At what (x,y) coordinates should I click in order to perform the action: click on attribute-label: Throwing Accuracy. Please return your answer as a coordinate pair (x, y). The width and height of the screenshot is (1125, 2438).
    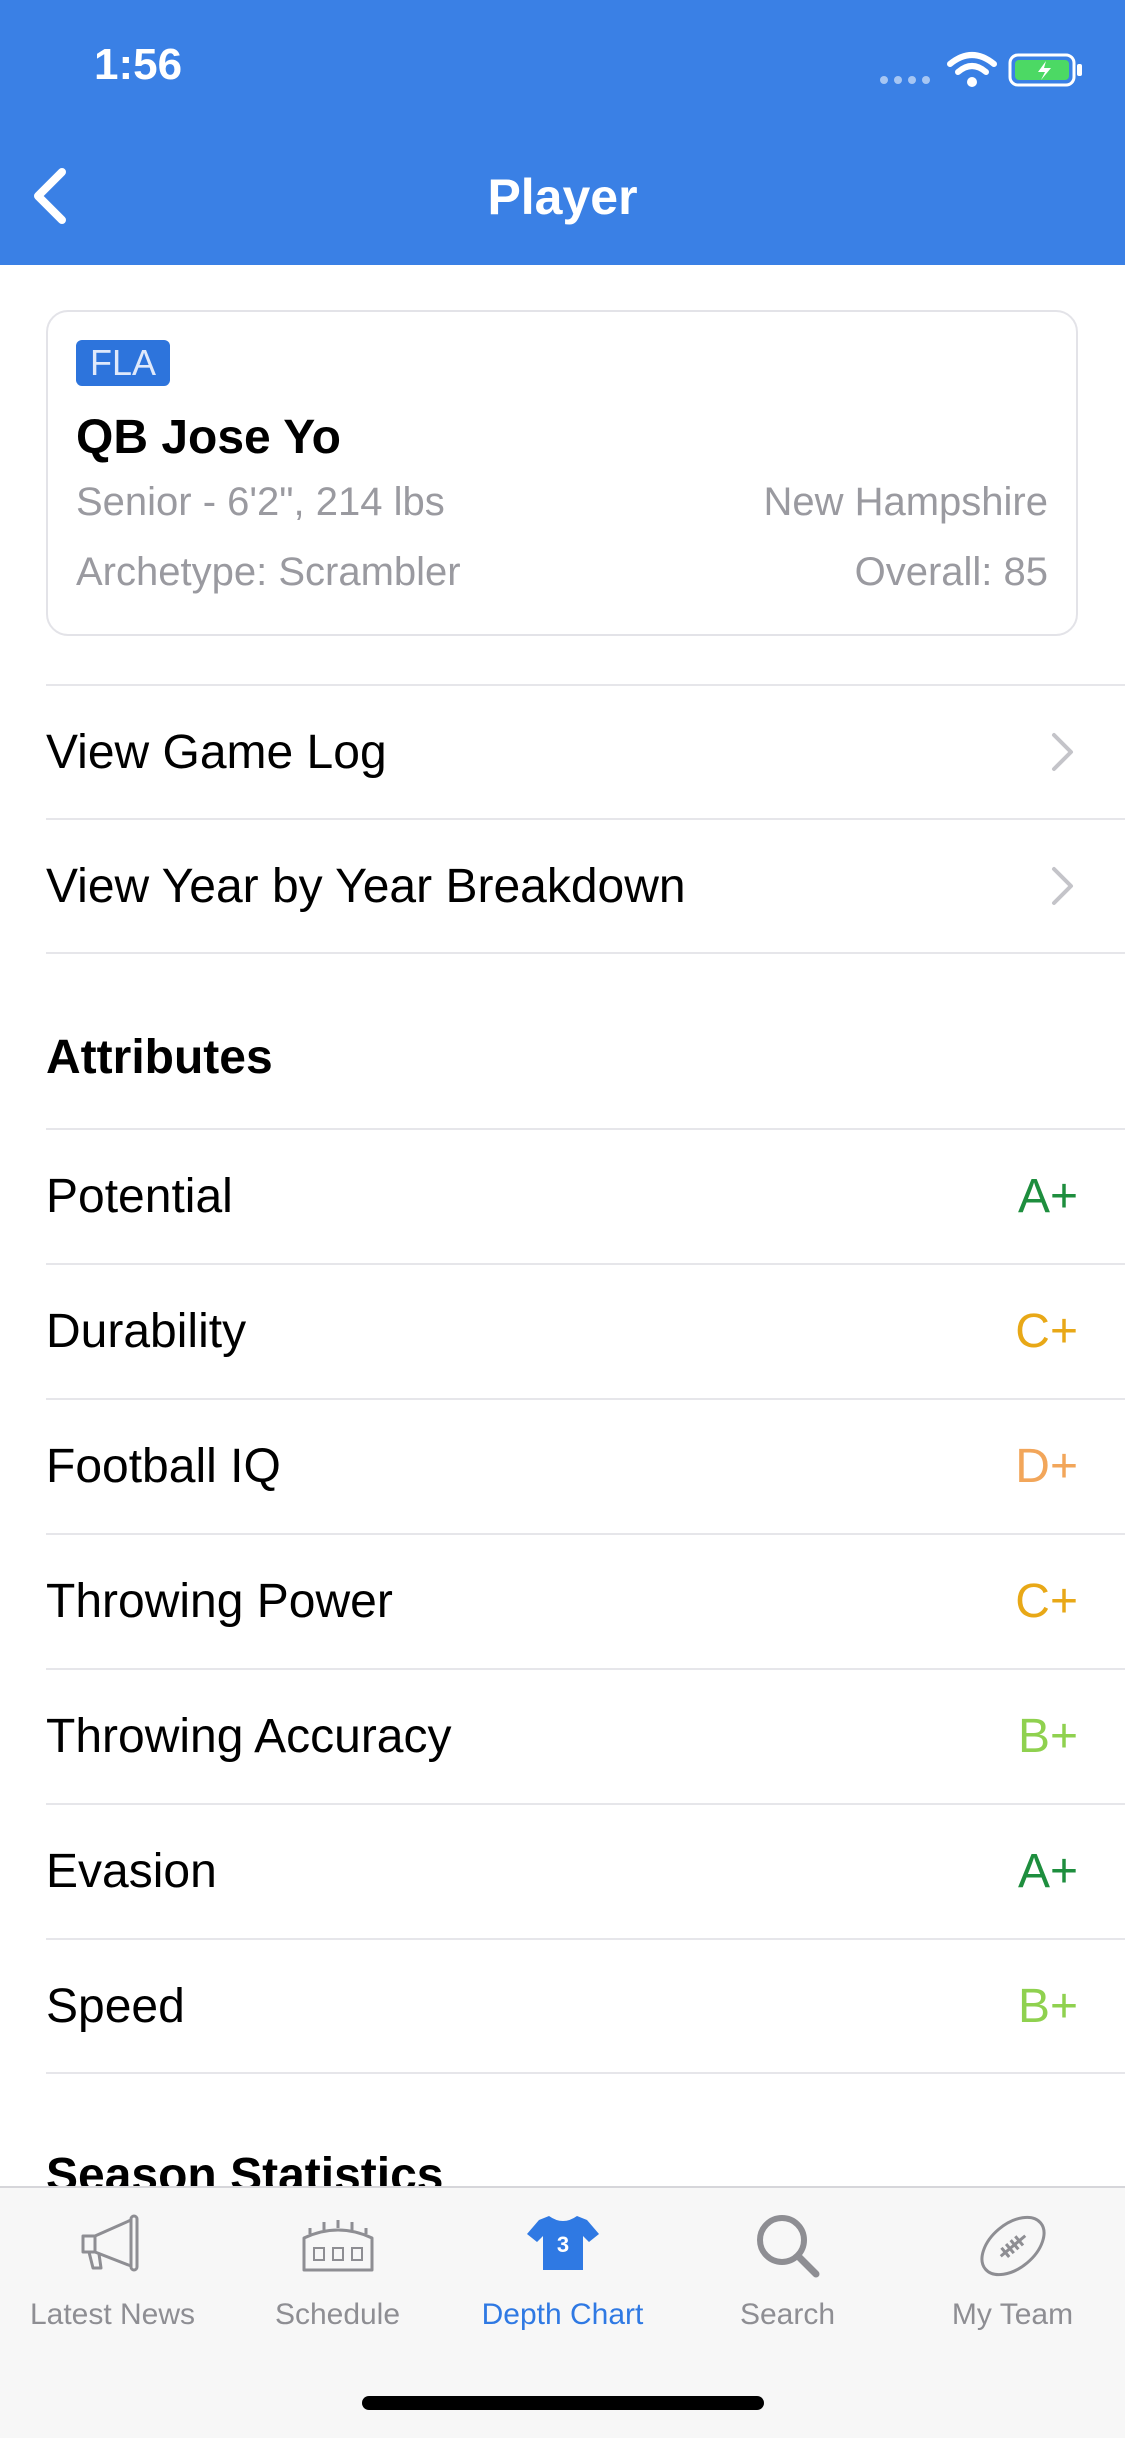
    Looking at the image, I should click on (249, 1736).